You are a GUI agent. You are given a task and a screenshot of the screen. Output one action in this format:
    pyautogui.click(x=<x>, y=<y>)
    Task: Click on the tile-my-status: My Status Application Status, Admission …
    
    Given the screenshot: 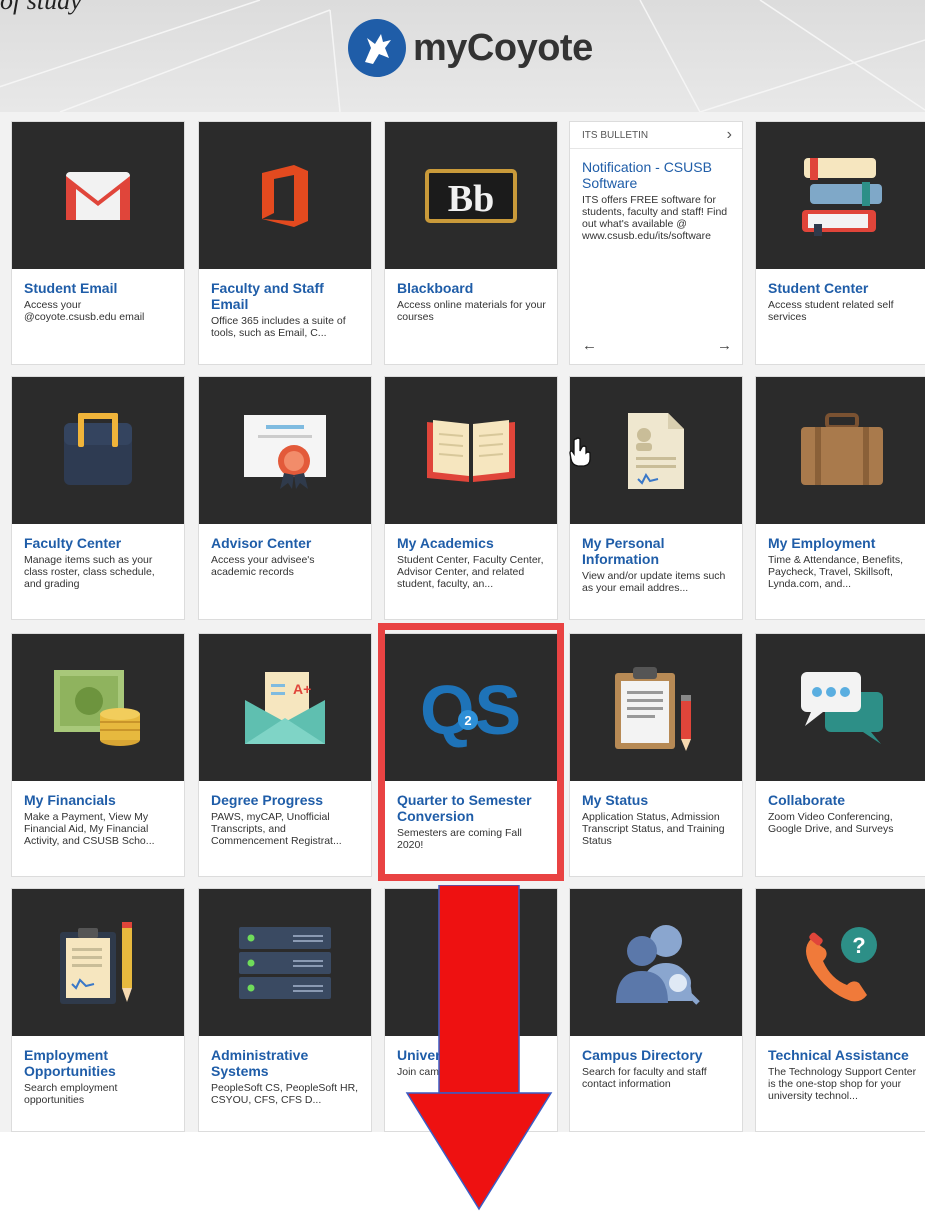 What is the action you would take?
    pyautogui.click(x=656, y=755)
    